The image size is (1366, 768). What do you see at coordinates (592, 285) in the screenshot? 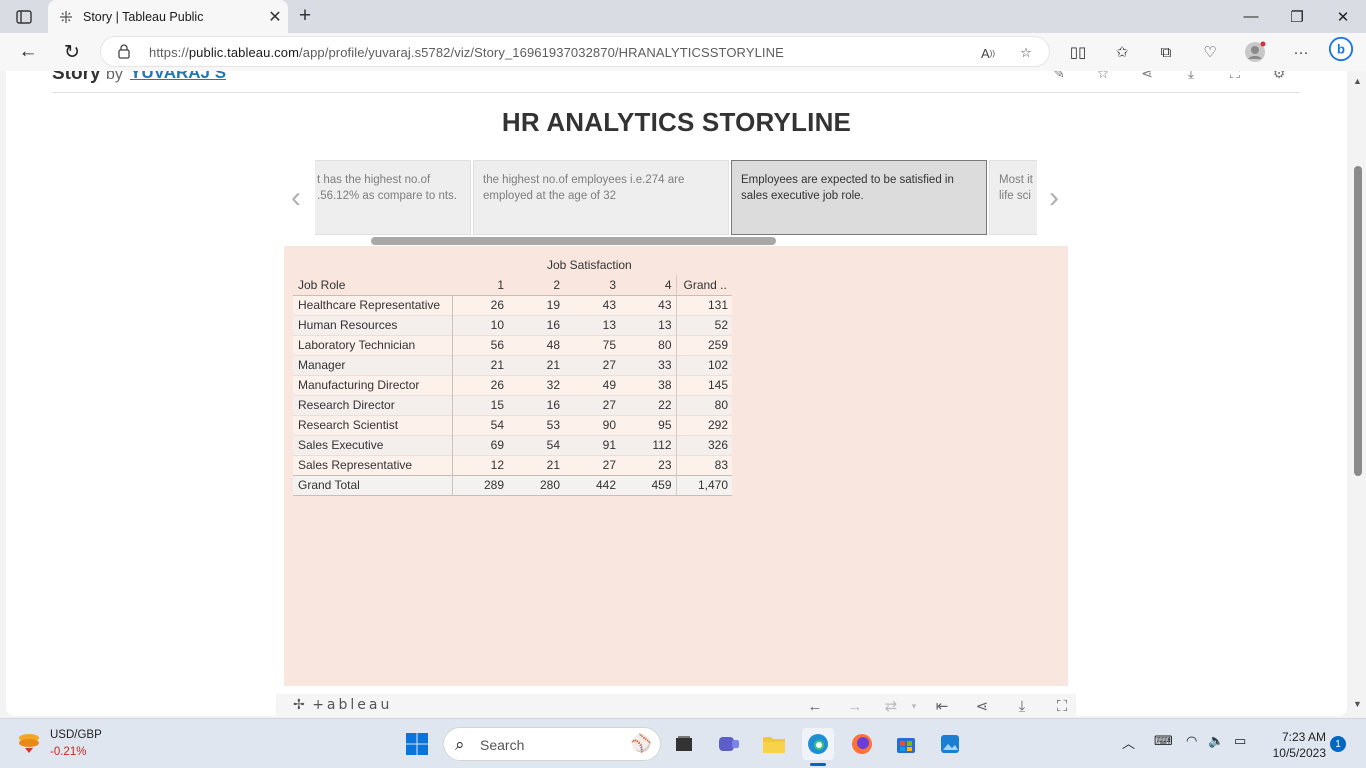
I see `column-header: 3` at bounding box center [592, 285].